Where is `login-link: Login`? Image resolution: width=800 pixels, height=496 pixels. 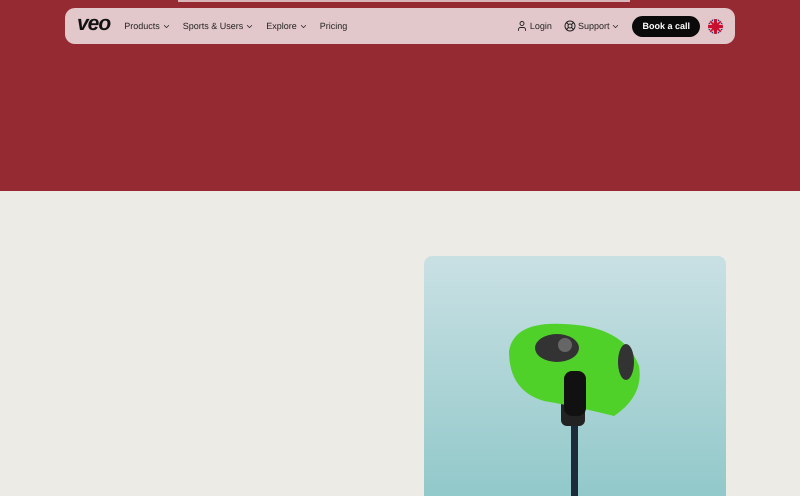
login-link: Login is located at coordinates (534, 26).